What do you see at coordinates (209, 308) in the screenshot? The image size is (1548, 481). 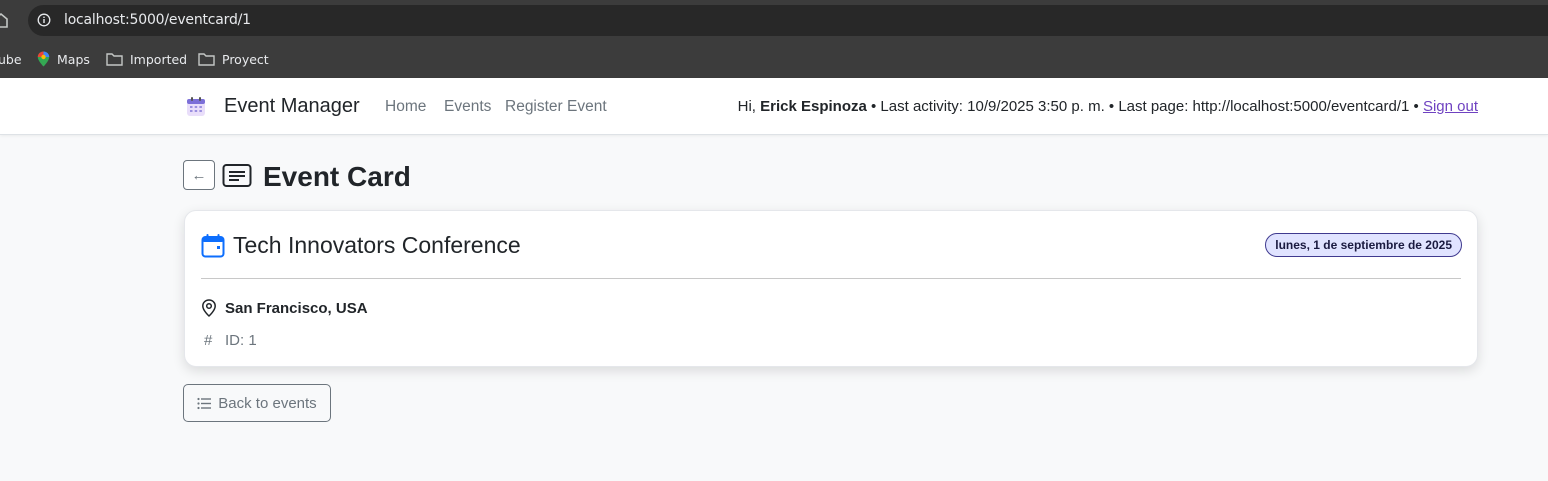 I see `location-pin-icon` at bounding box center [209, 308].